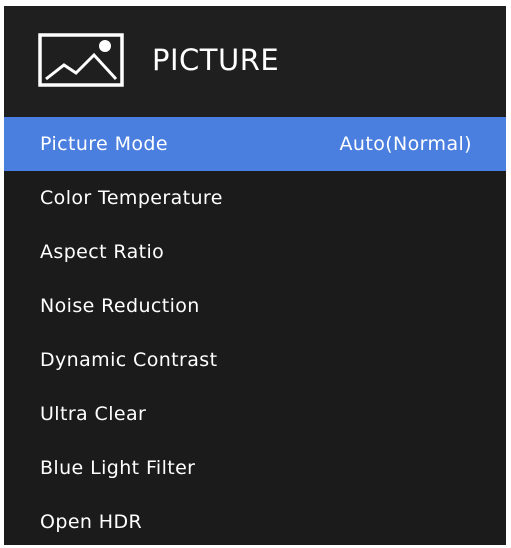  I want to click on menu-item-label: Noise Reduction, so click(120, 306).